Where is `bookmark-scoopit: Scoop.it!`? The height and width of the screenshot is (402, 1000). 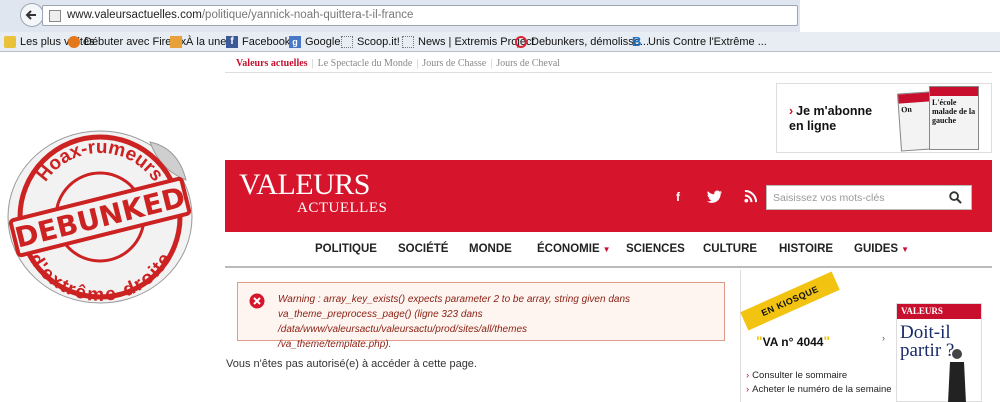
bookmark-scoopit: Scoop.it! is located at coordinates (370, 42).